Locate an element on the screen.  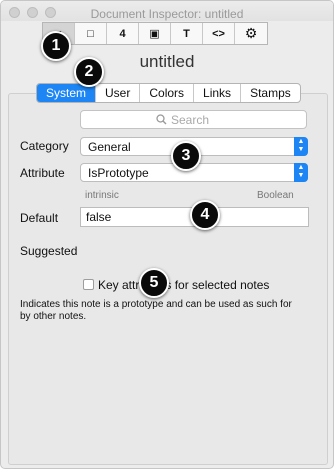
attribute-label: Attribute is located at coordinates (42, 173).